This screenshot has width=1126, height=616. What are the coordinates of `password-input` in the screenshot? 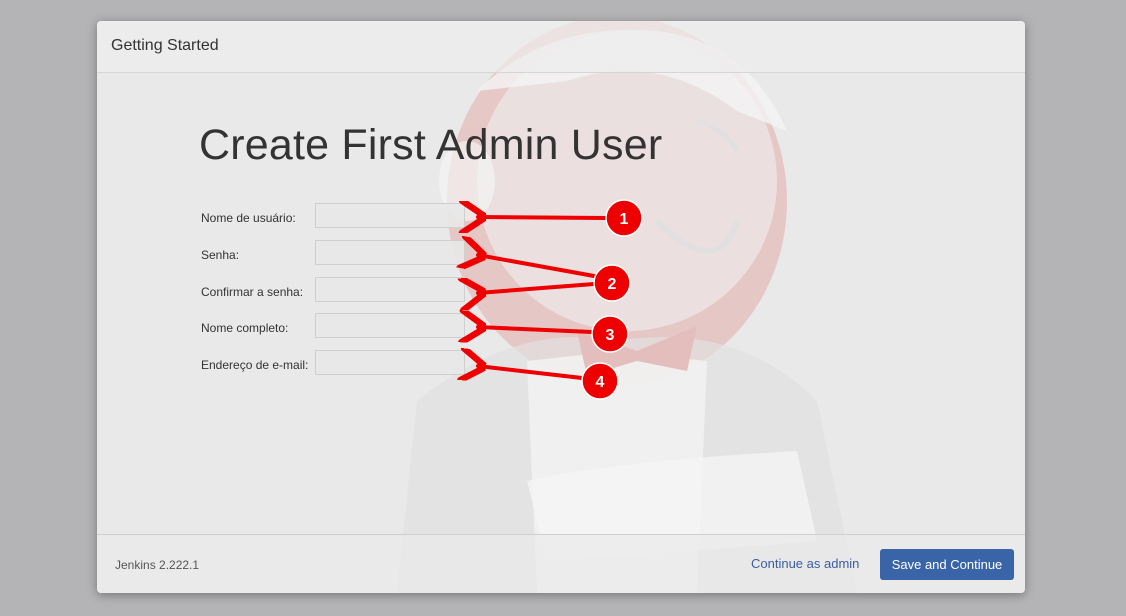 It's located at (390, 252).